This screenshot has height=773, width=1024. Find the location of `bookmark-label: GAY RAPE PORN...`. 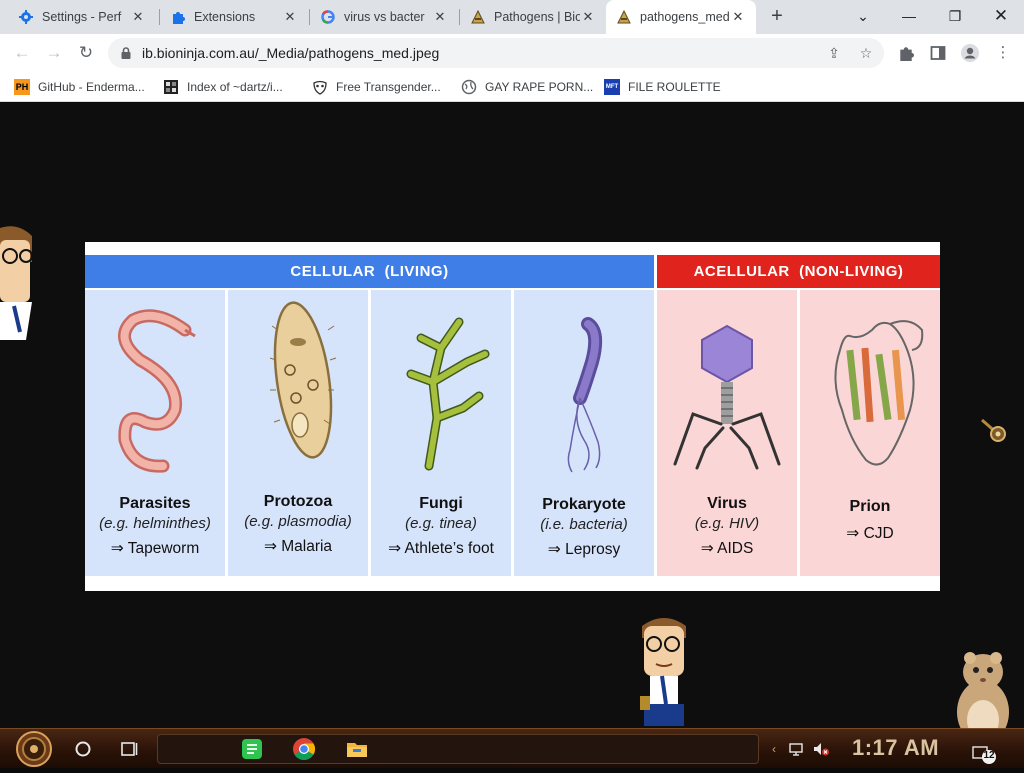

bookmark-label: GAY RAPE PORN... is located at coordinates (539, 87).